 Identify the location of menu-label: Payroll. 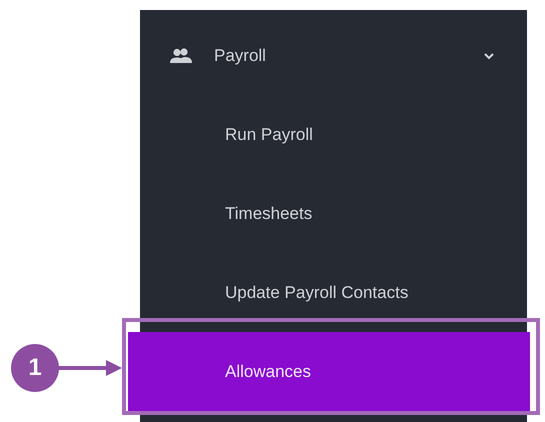
(240, 56).